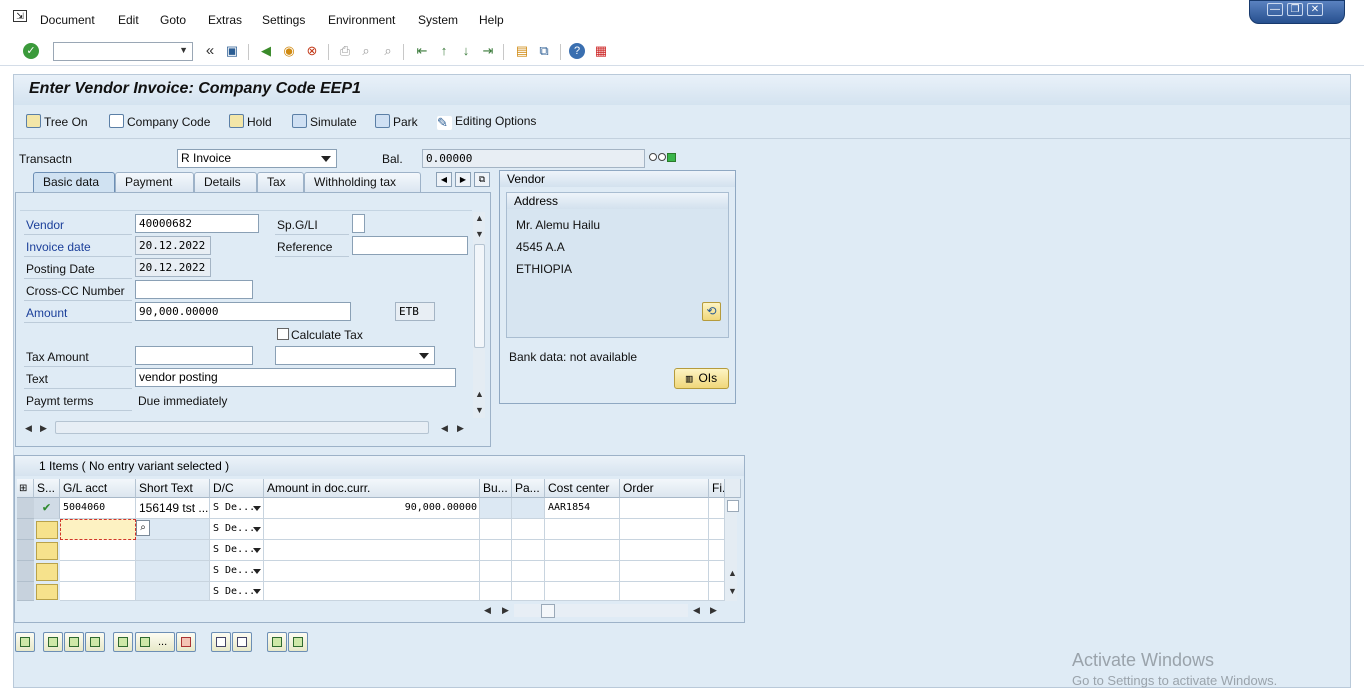  What do you see at coordinates (295, 377) in the screenshot?
I see `text-field: vendor posting` at bounding box center [295, 377].